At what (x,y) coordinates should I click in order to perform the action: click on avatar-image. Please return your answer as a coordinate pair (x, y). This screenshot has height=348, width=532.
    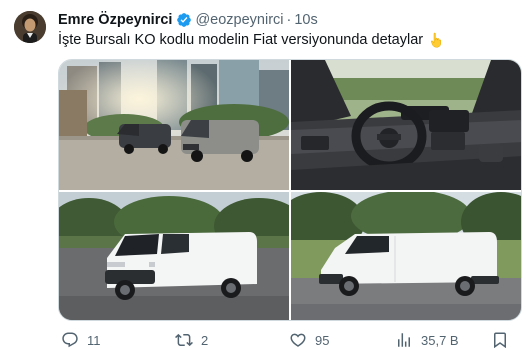
    Looking at the image, I should click on (30, 27).